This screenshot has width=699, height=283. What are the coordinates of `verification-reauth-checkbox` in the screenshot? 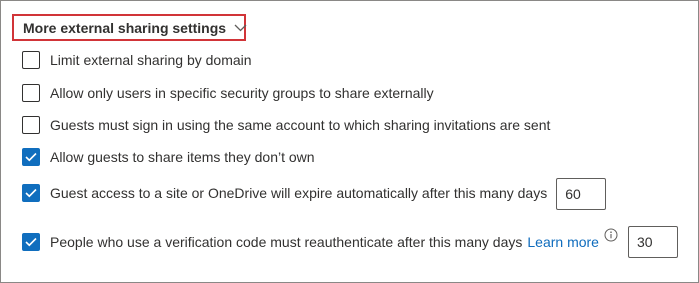 It's located at (31, 242).